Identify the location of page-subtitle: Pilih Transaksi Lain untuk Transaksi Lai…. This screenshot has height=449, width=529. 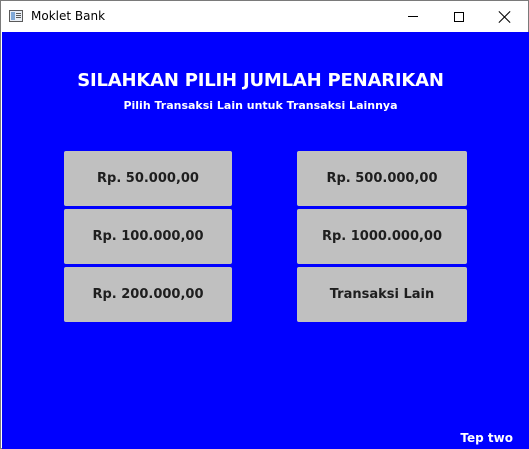
(260, 105).